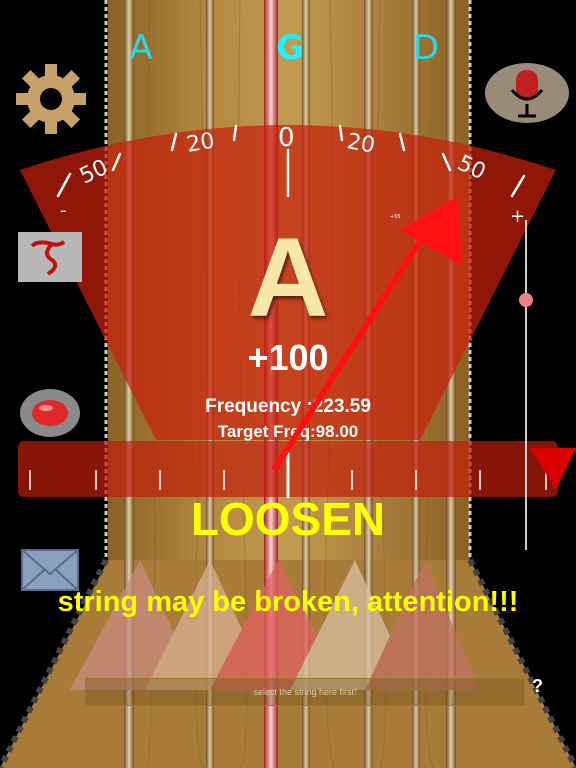  Describe the element at coordinates (305, 692) in the screenshot. I see `string-selector: select the string here first!` at that location.